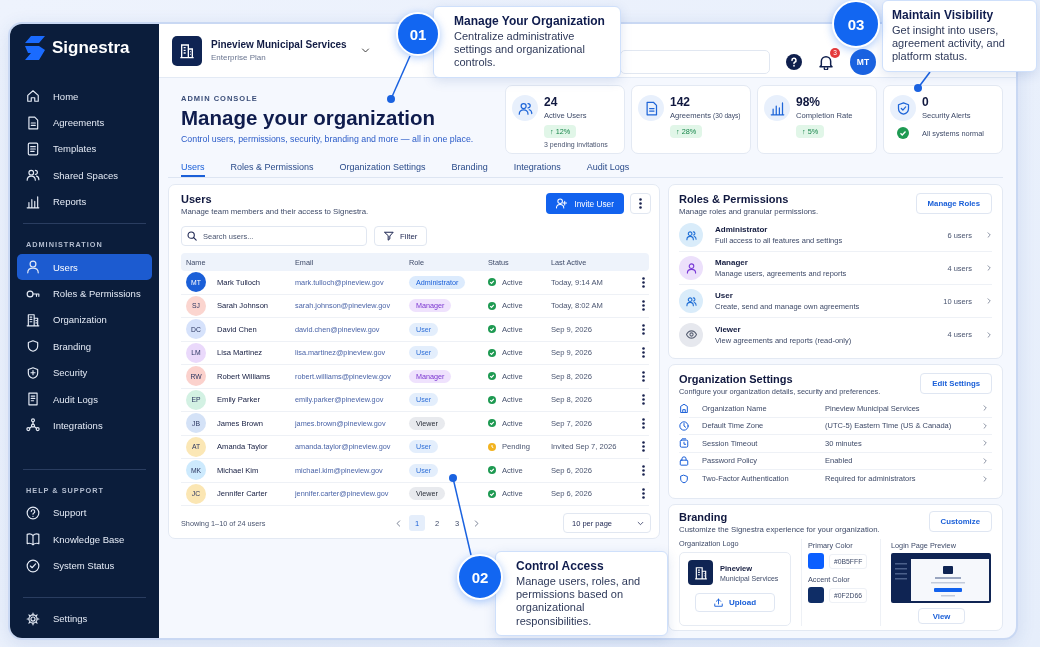 The image size is (1040, 647). I want to click on nav-item: Branding, so click(84, 346).